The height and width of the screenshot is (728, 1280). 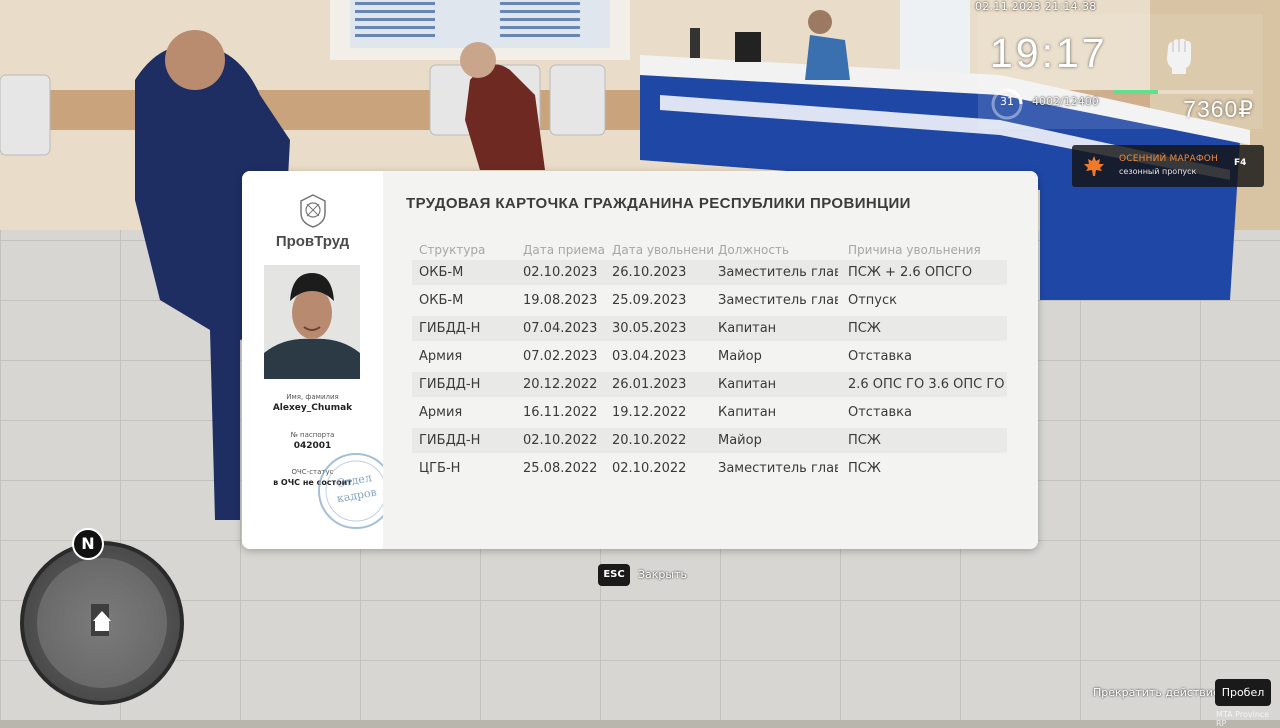 I want to click on season-pass-subtitle: сезонный пропуск, so click(x=1158, y=171).